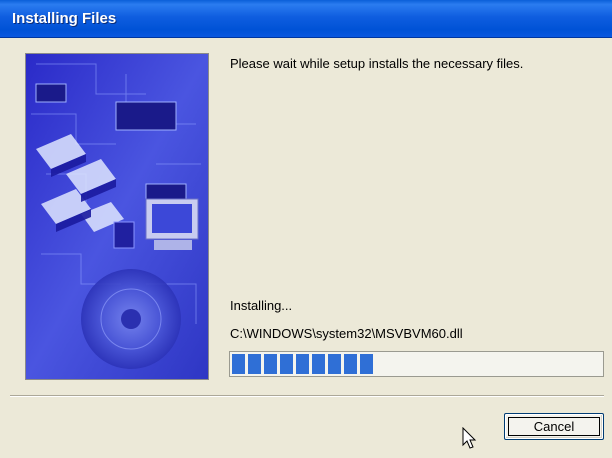 The height and width of the screenshot is (458, 612). Describe the element at coordinates (346, 333) in the screenshot. I see `current-file-path: C:\WINDOWS\system32\MSVBVM60.dll` at that location.